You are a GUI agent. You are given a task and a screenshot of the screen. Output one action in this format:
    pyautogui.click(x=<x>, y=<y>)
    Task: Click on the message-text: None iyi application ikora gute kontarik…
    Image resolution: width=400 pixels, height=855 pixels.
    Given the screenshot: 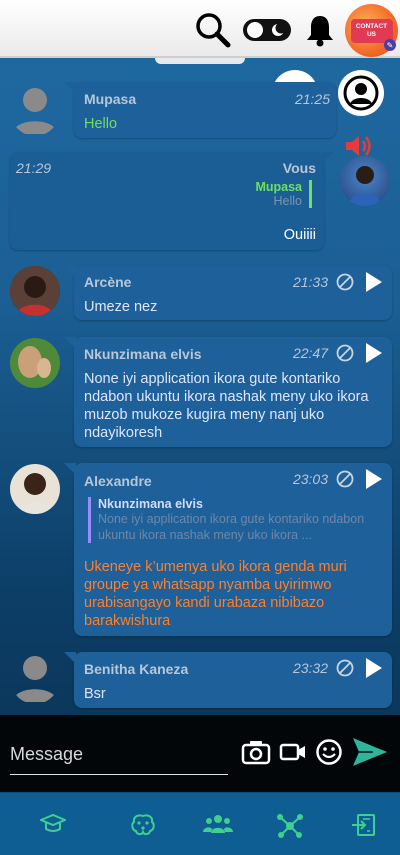 What is the action you would take?
    pyautogui.click(x=226, y=406)
    